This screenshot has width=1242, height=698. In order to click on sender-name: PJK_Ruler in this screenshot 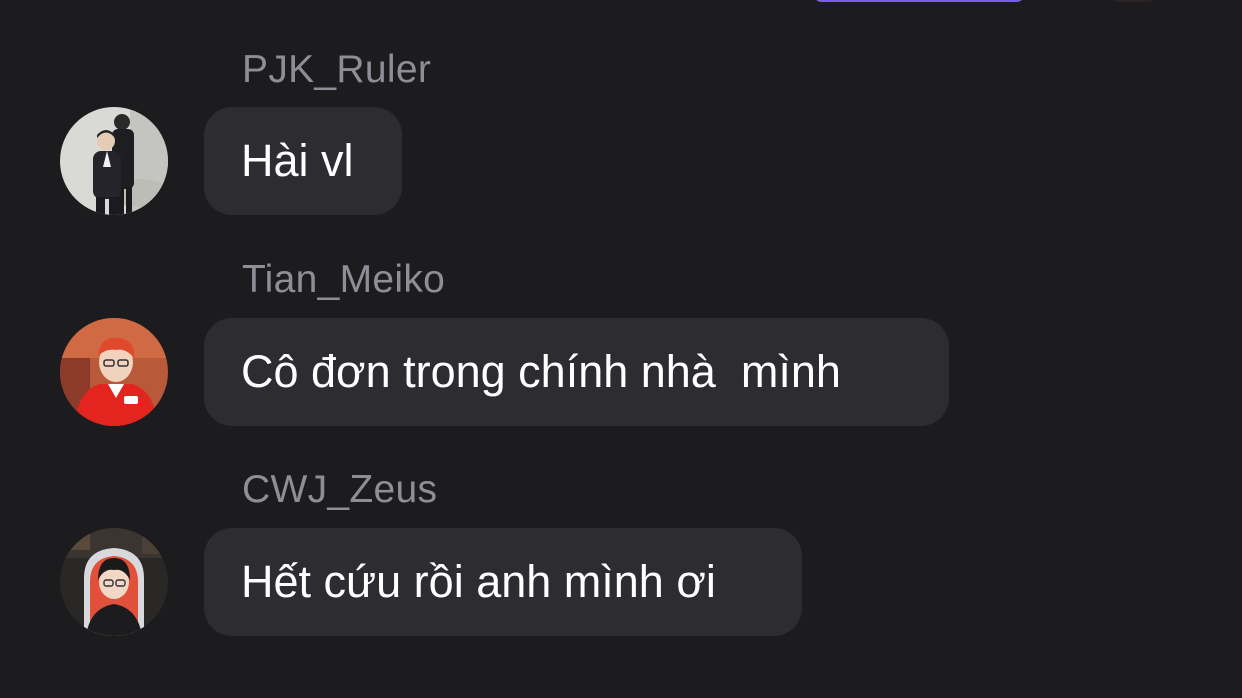, I will do `click(336, 70)`.